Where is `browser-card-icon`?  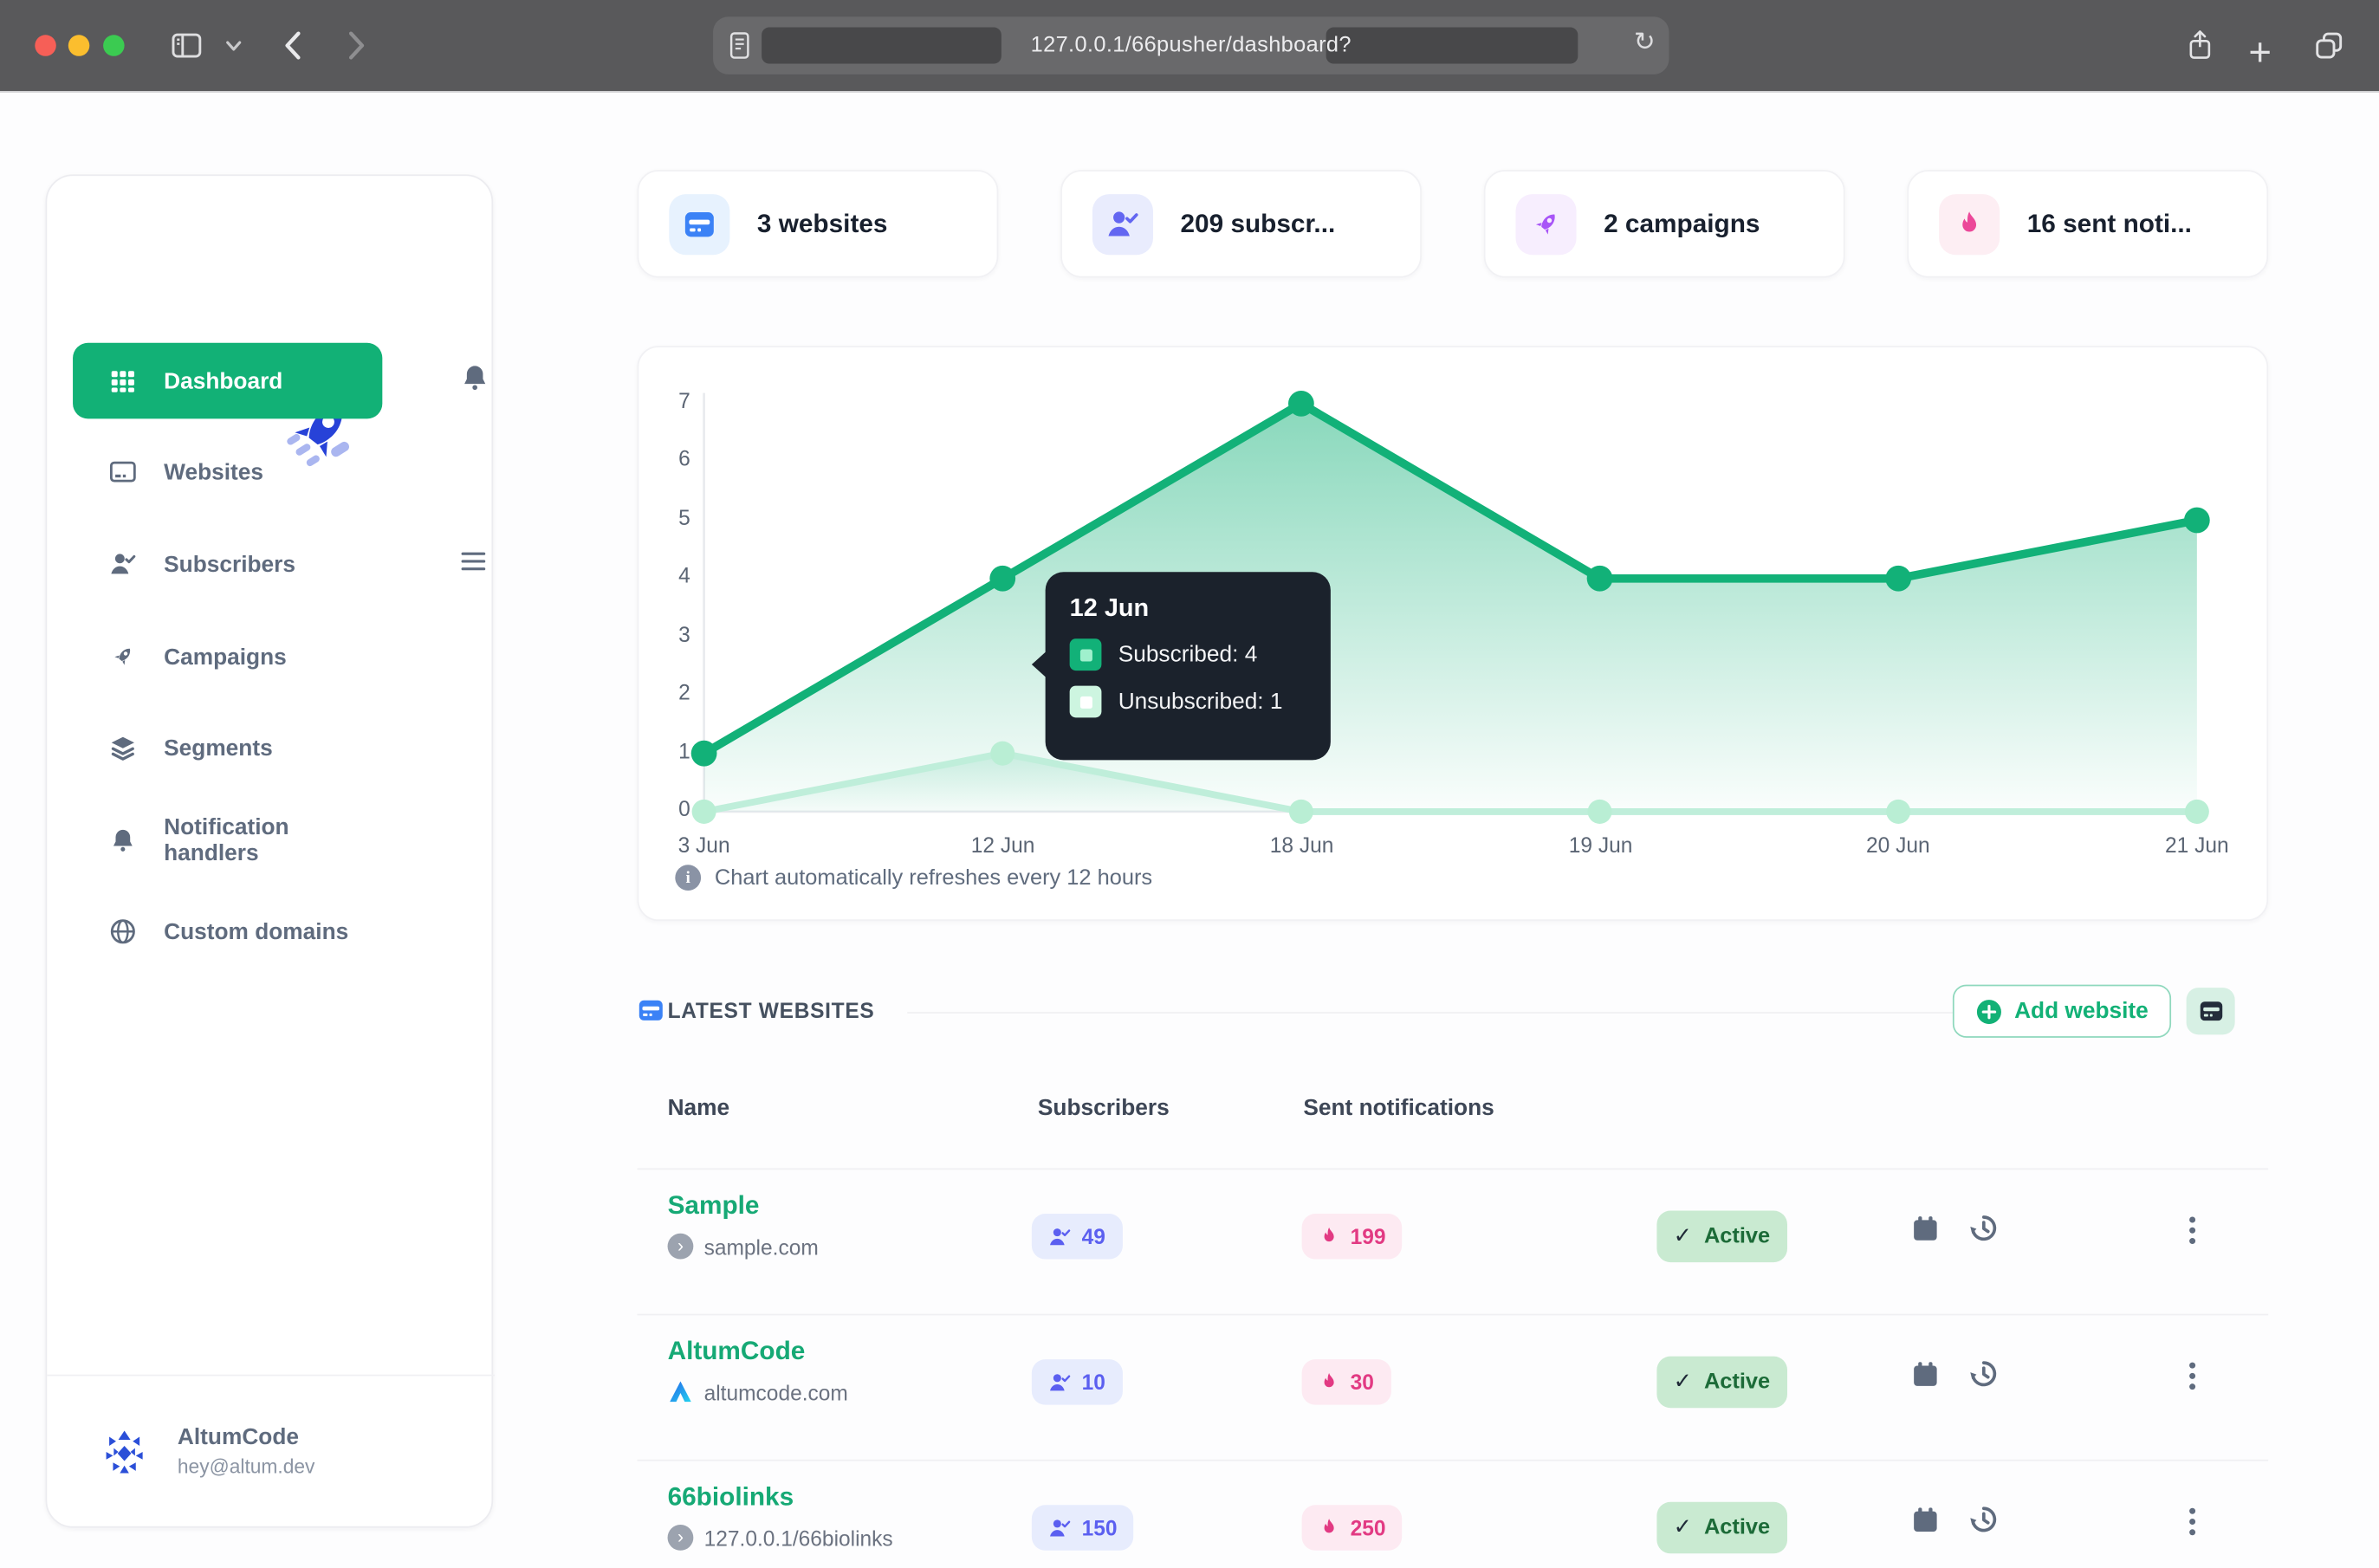
browser-card-icon is located at coordinates (651, 1011).